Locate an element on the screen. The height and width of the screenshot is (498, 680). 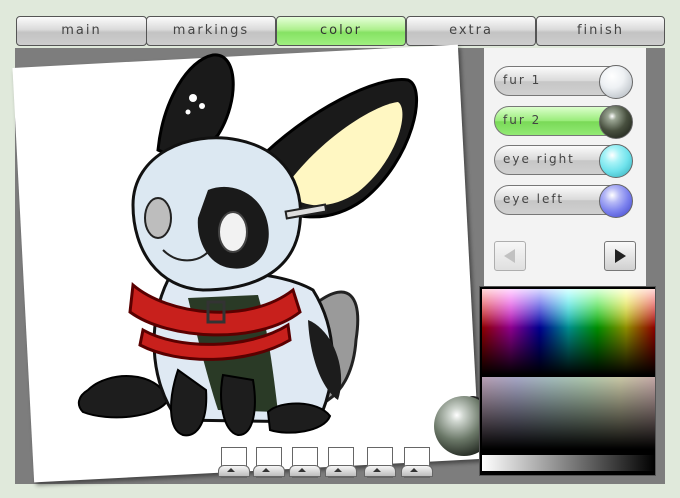
slot-label: eye right is located at coordinates (539, 159).